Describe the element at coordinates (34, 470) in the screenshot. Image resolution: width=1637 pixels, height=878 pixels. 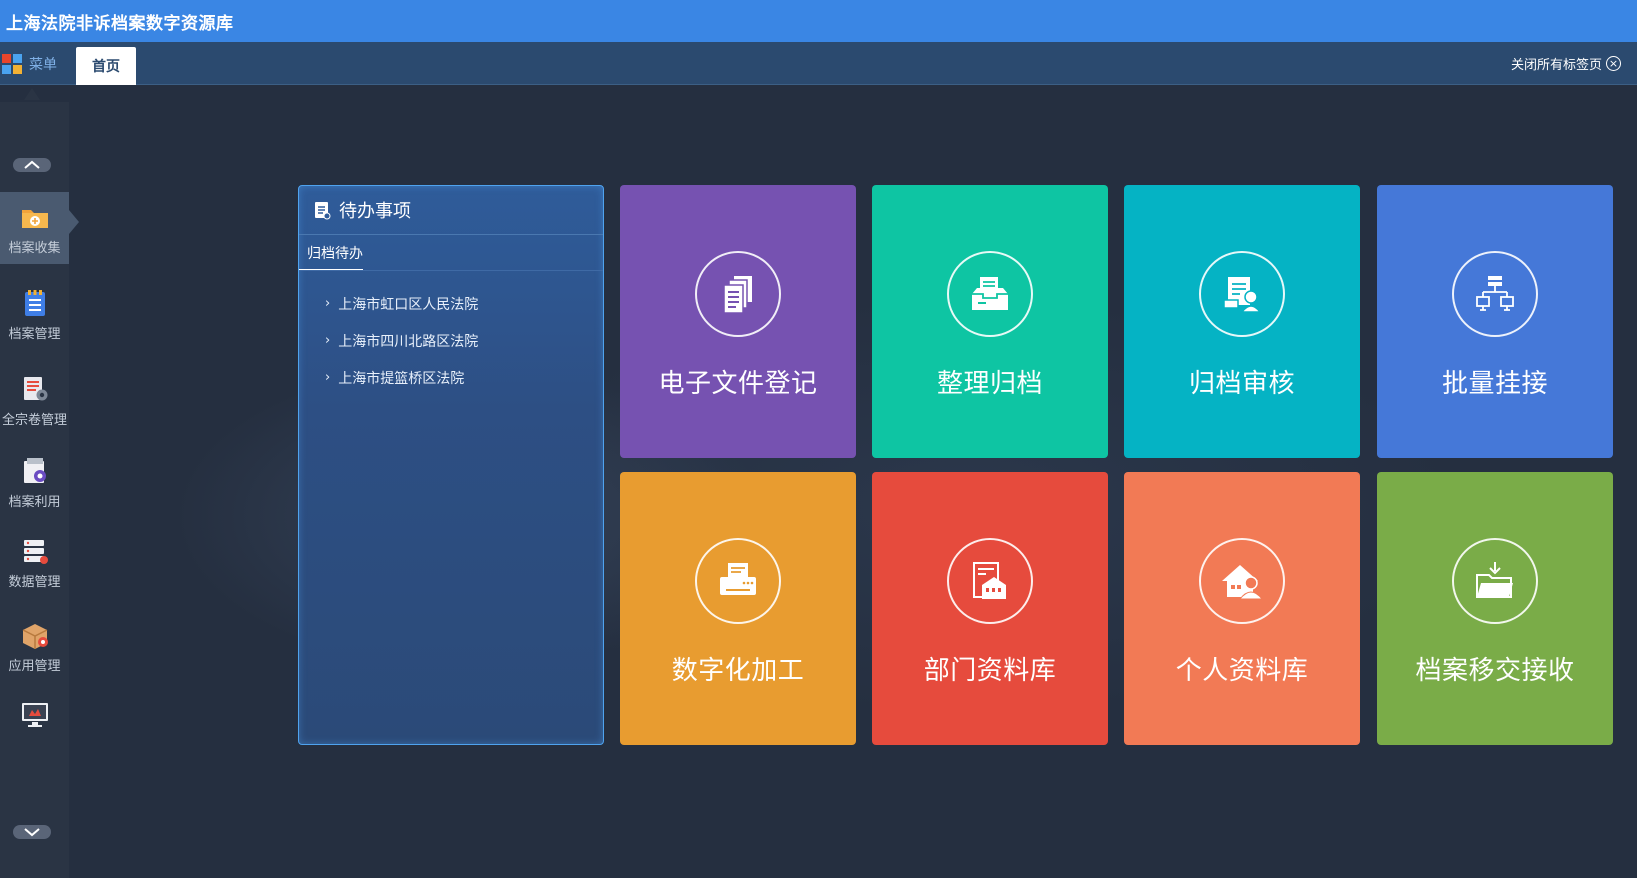
I see `file-search-icon` at that location.